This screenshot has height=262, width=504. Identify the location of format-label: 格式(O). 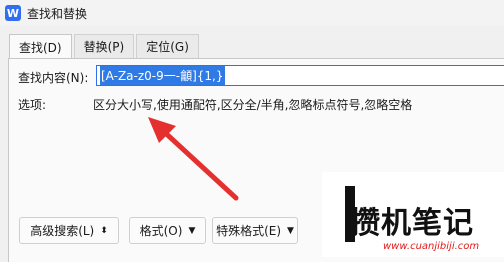
(161, 231).